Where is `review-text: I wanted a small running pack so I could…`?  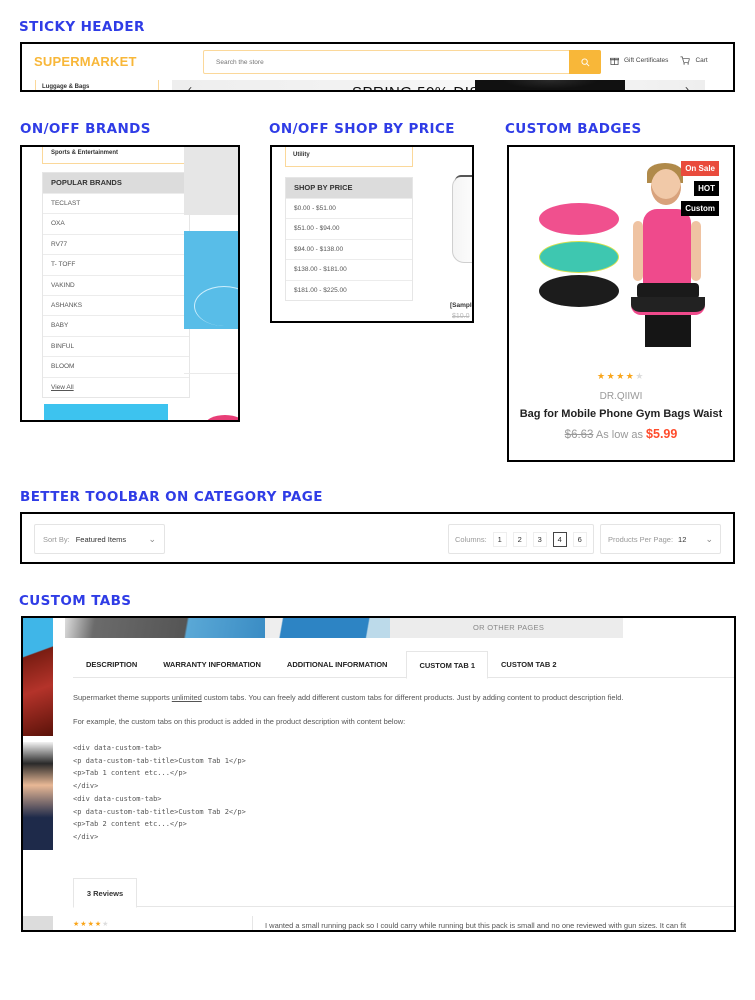
review-text: I wanted a small running pack so I could… is located at coordinates (476, 925).